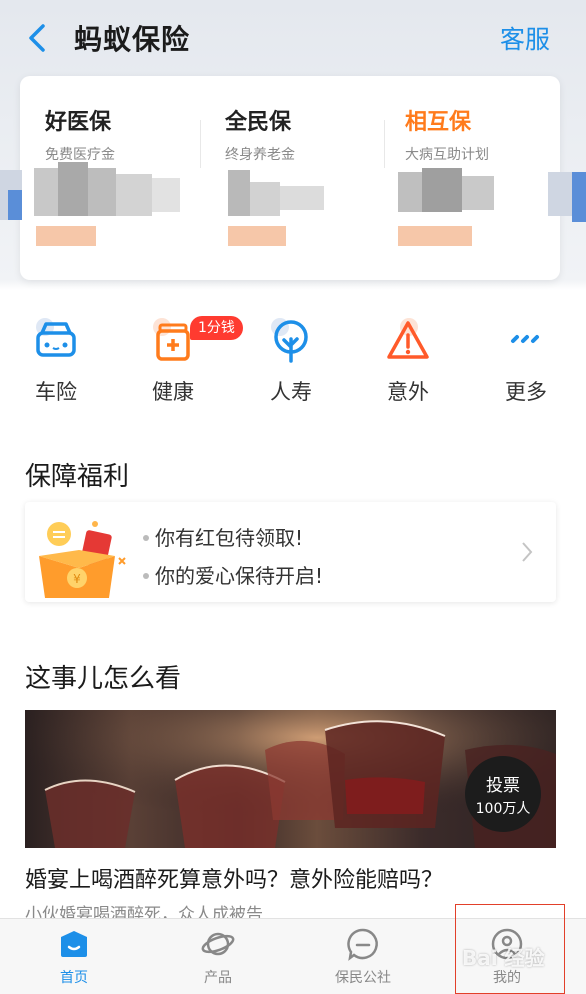 The height and width of the screenshot is (994, 586). Describe the element at coordinates (408, 340) in the screenshot. I see `warning-icon` at that location.